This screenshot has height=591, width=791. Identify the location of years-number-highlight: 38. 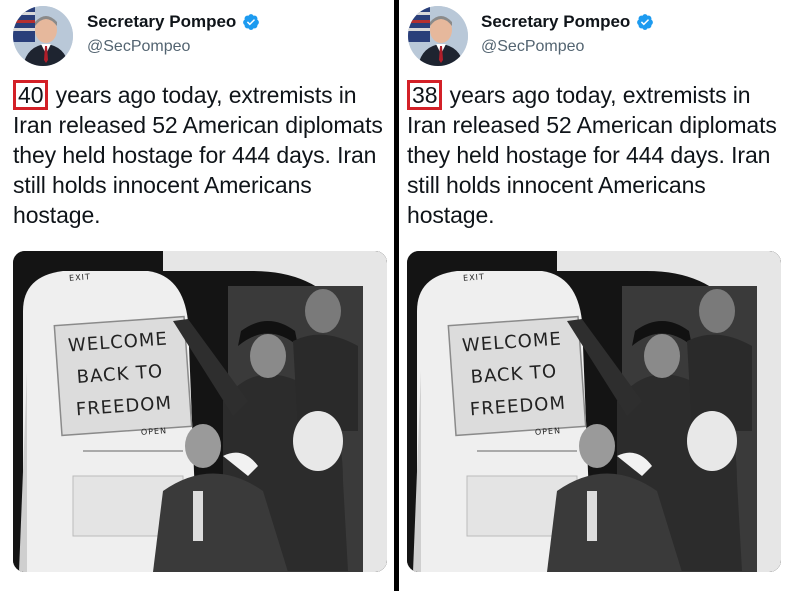
(425, 95).